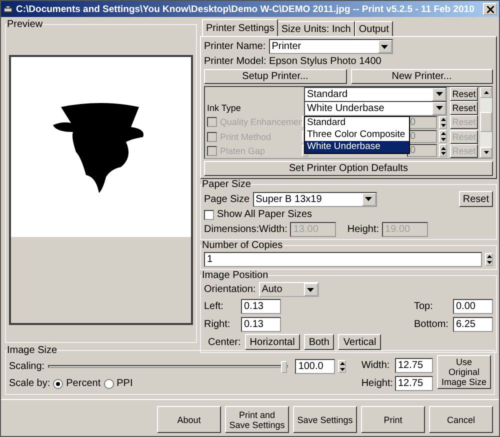 The width and height of the screenshot is (500, 437). What do you see at coordinates (373, 28) in the screenshot?
I see `tab: Output` at bounding box center [373, 28].